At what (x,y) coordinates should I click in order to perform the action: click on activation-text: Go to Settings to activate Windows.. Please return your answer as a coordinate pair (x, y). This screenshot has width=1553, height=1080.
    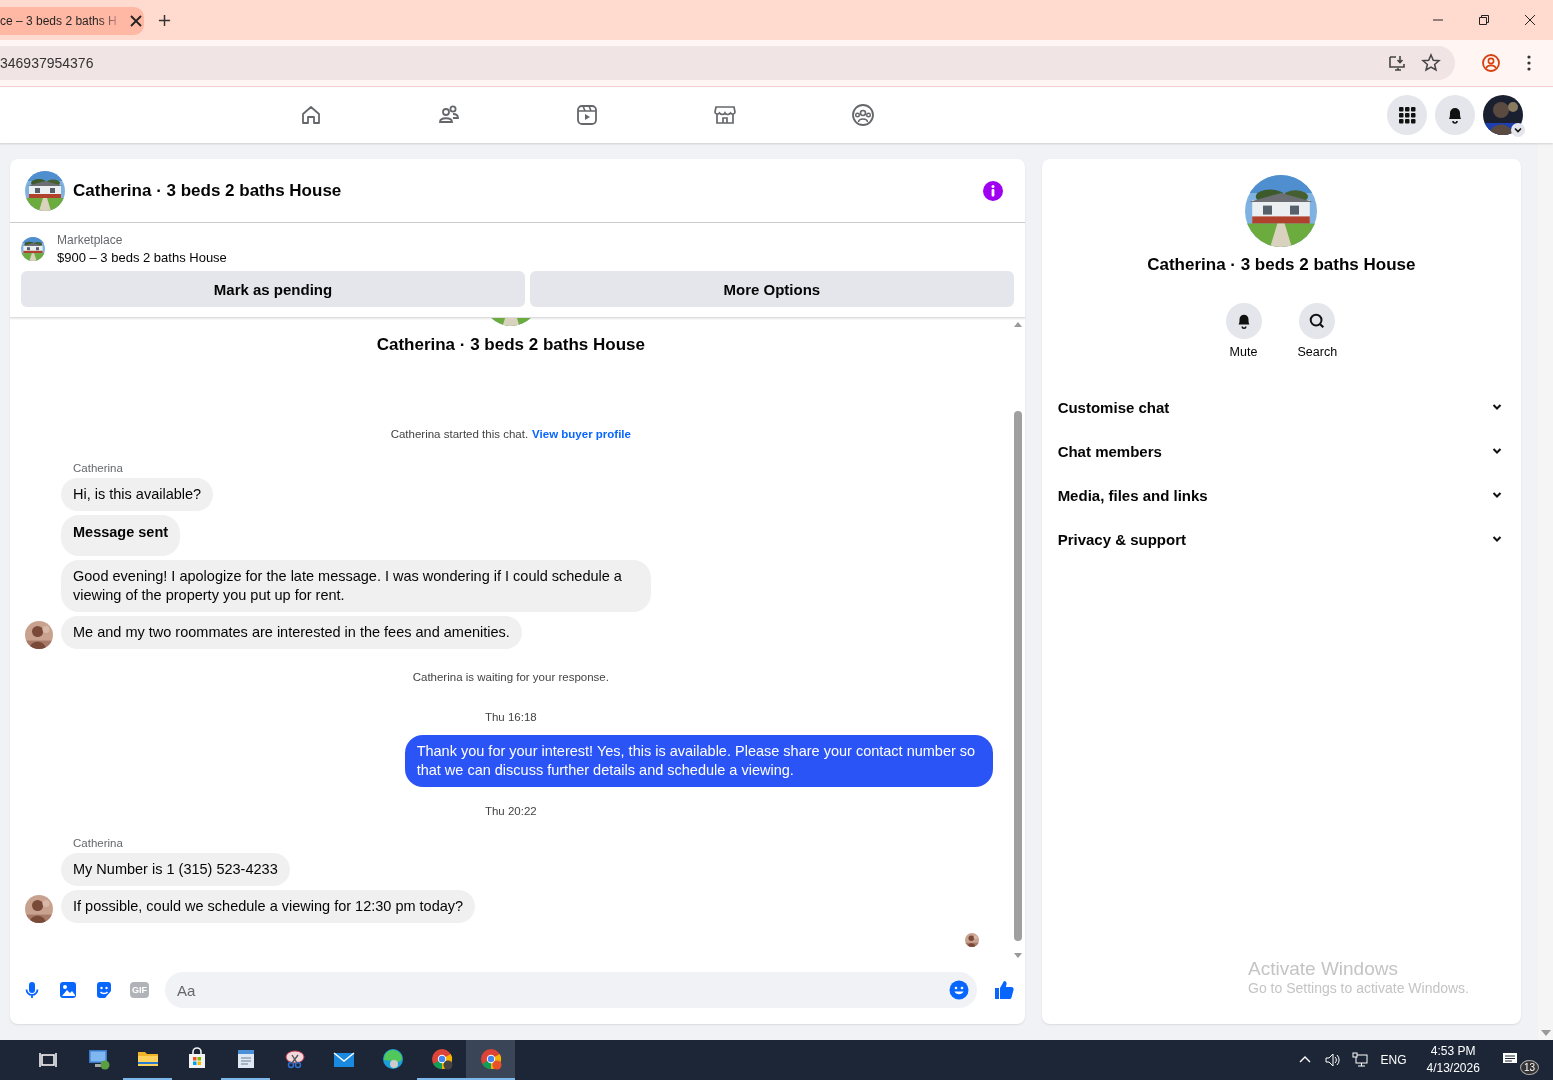
    Looking at the image, I should click on (1358, 988).